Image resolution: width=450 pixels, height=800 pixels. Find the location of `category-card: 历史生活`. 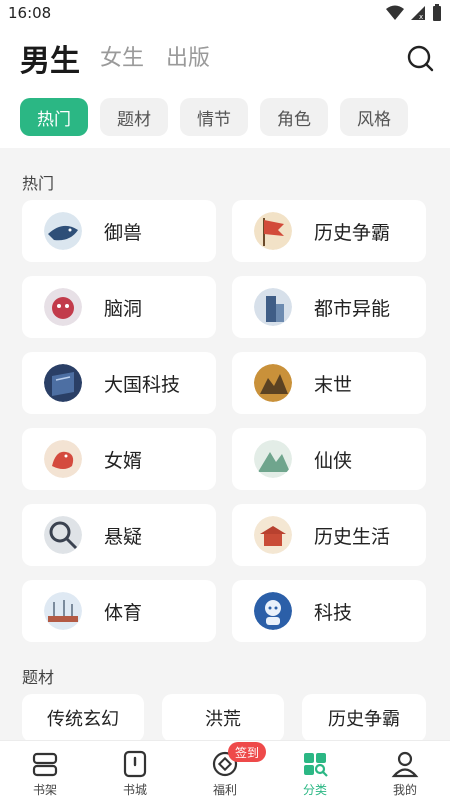

category-card: 历史生活 is located at coordinates (329, 535).